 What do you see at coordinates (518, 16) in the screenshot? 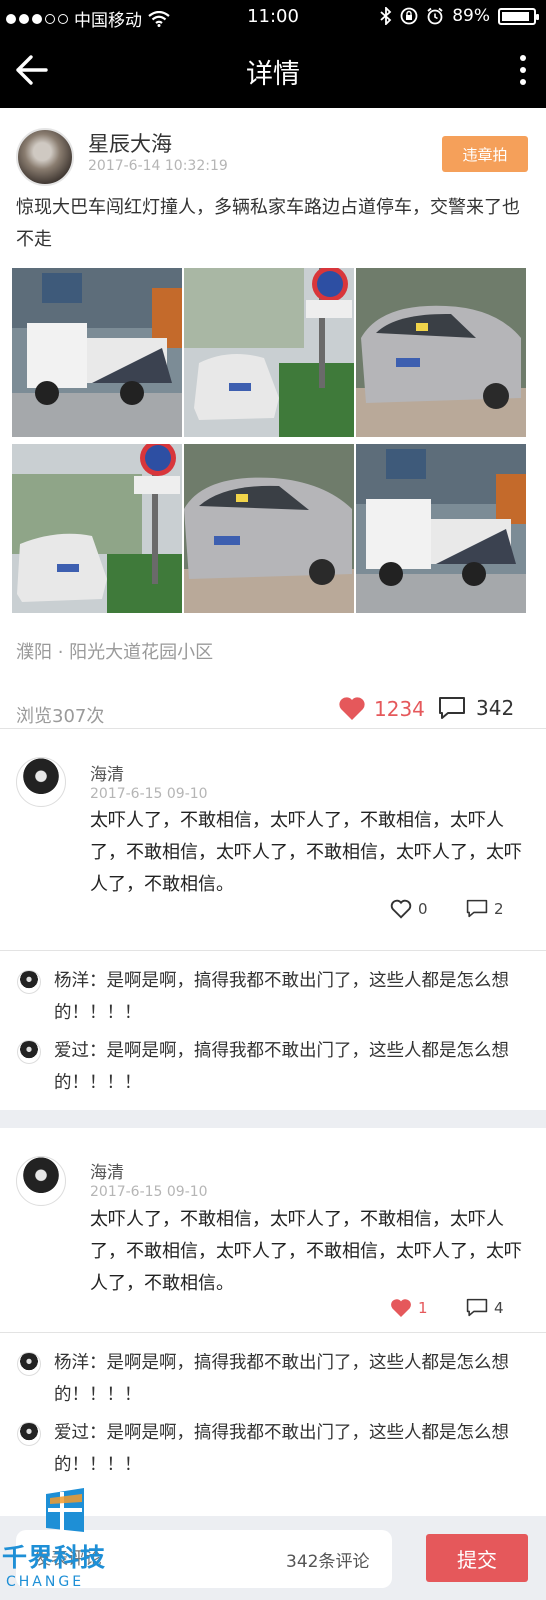
I see `battery-icon` at bounding box center [518, 16].